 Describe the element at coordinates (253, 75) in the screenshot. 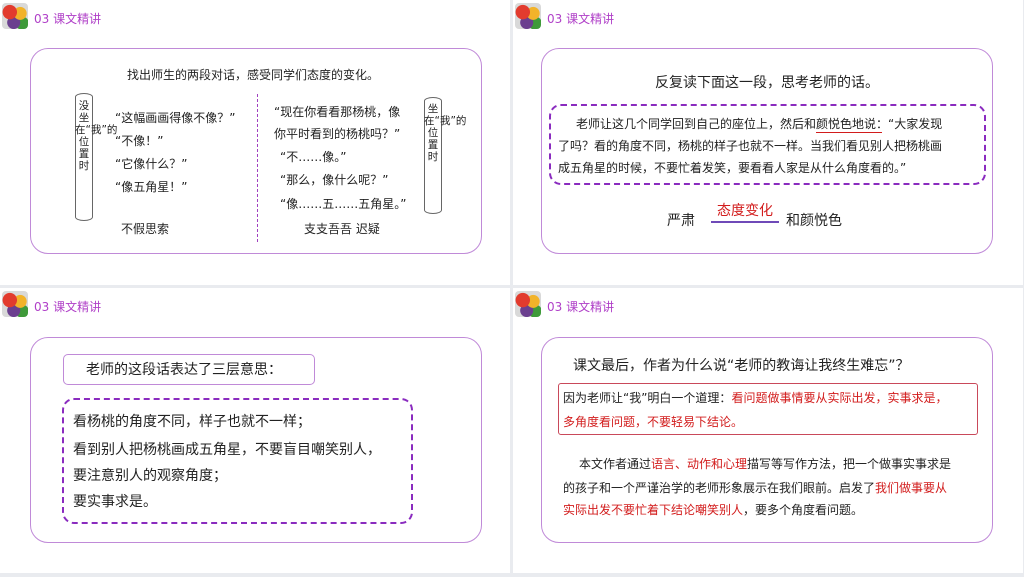

I see `instruction-text: 找出师生的两段对话，感受同学们态度的变化。` at that location.